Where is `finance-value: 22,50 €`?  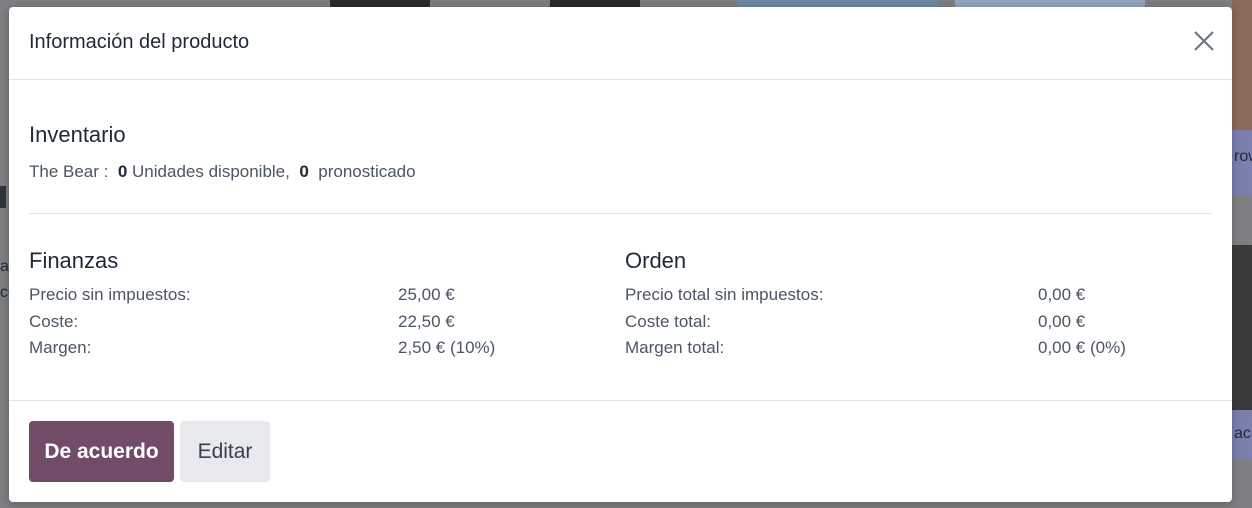
finance-value: 22,50 € is located at coordinates (426, 321).